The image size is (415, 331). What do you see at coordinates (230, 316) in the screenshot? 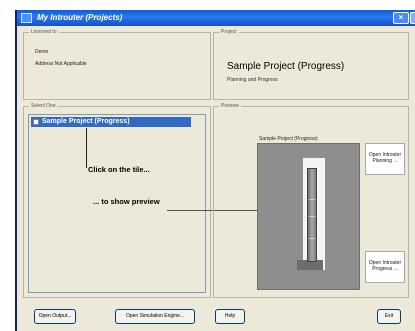
I see `help-button: Help` at bounding box center [230, 316].